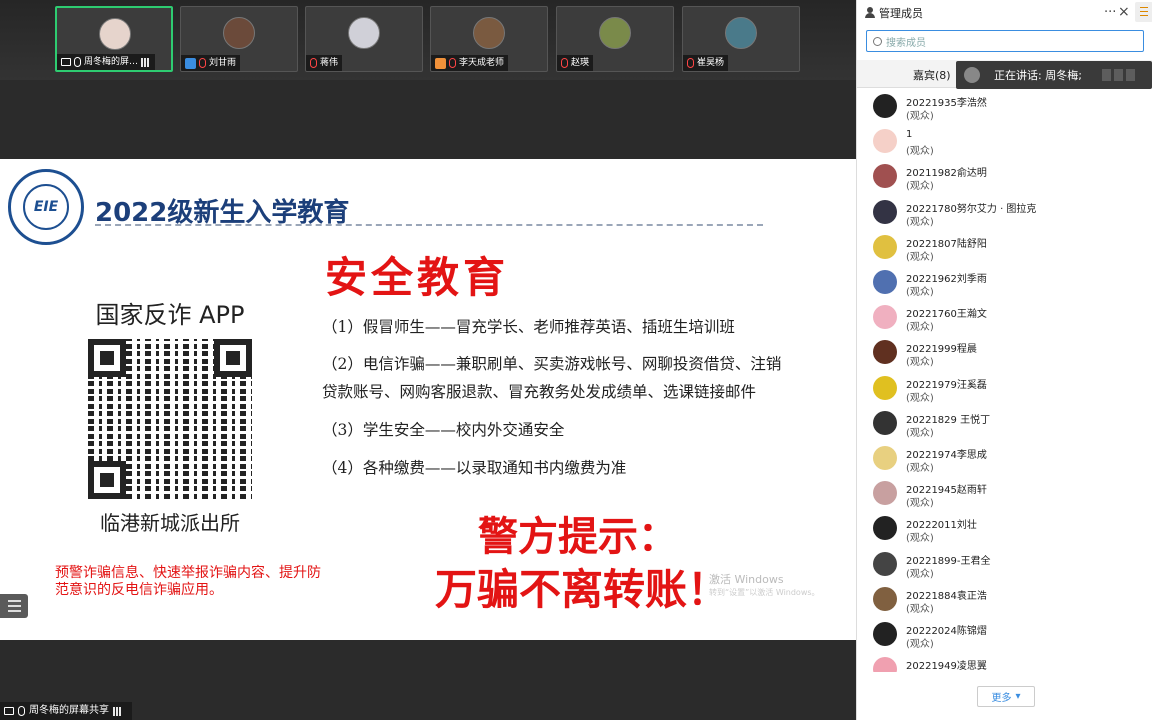 Image resolution: width=1152 pixels, height=720 pixels. Describe the element at coordinates (470, 63) in the screenshot. I see `participant-label: 李天成老师` at that location.